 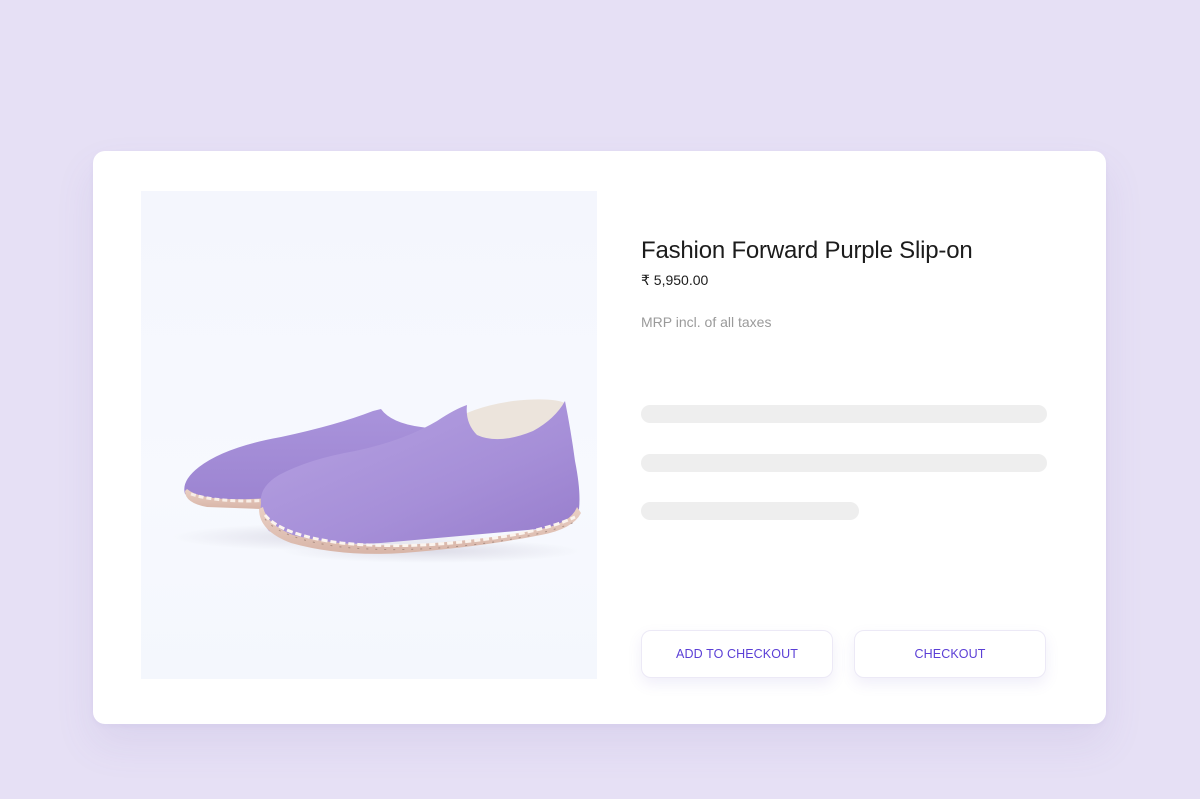 I want to click on shoe-illustration, so click(x=376, y=481).